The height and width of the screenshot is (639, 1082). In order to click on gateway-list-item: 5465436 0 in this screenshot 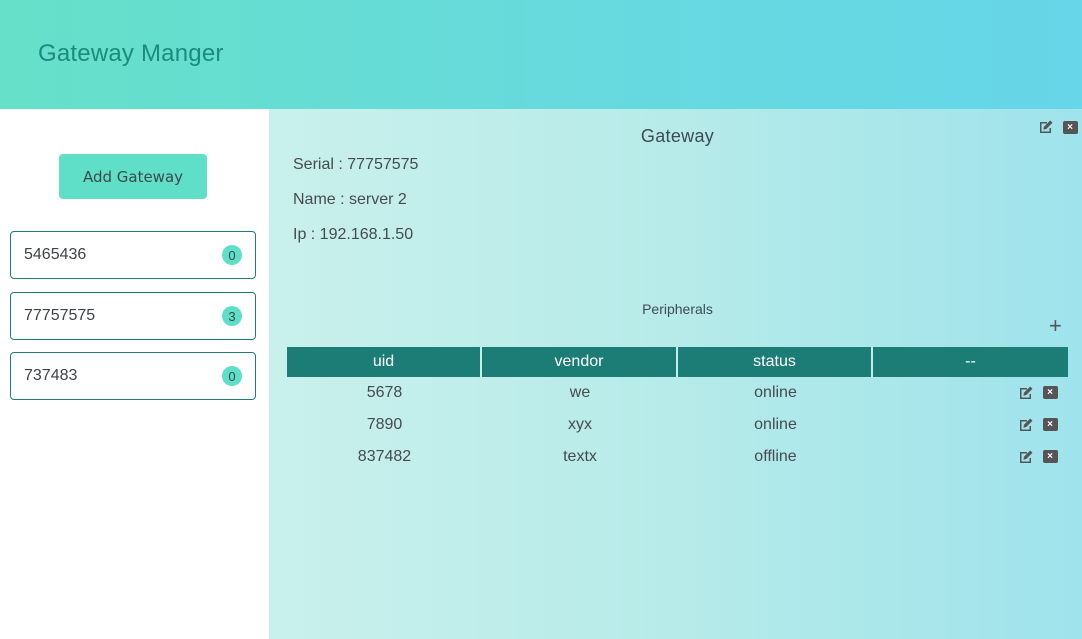, I will do `click(133, 255)`.